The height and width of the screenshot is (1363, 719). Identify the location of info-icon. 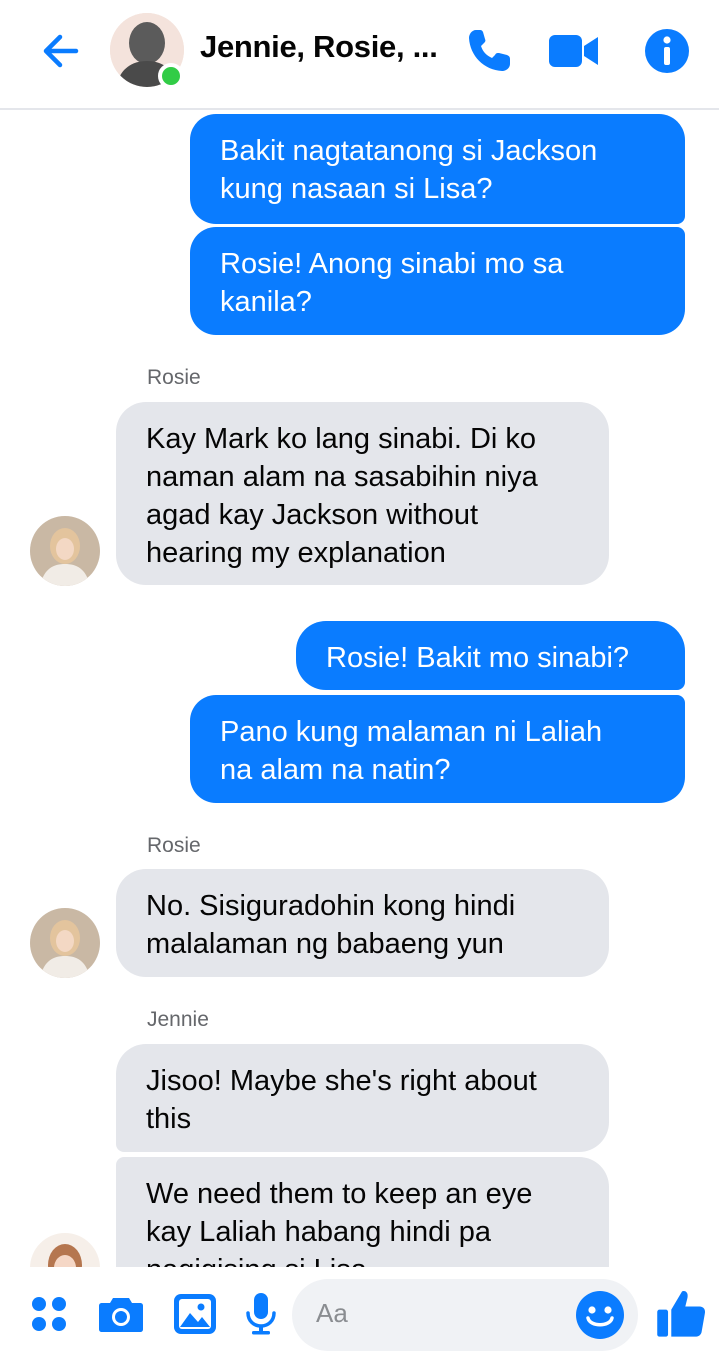
(667, 51).